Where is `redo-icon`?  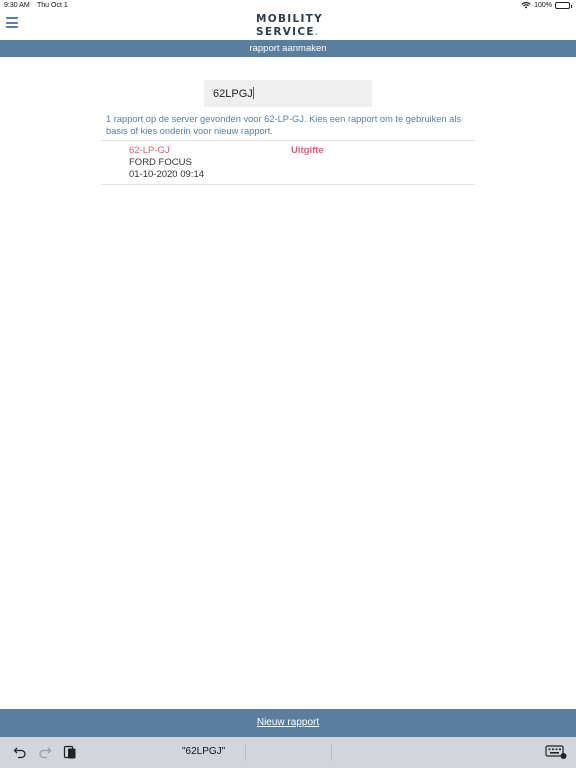
redo-icon is located at coordinates (45, 752).